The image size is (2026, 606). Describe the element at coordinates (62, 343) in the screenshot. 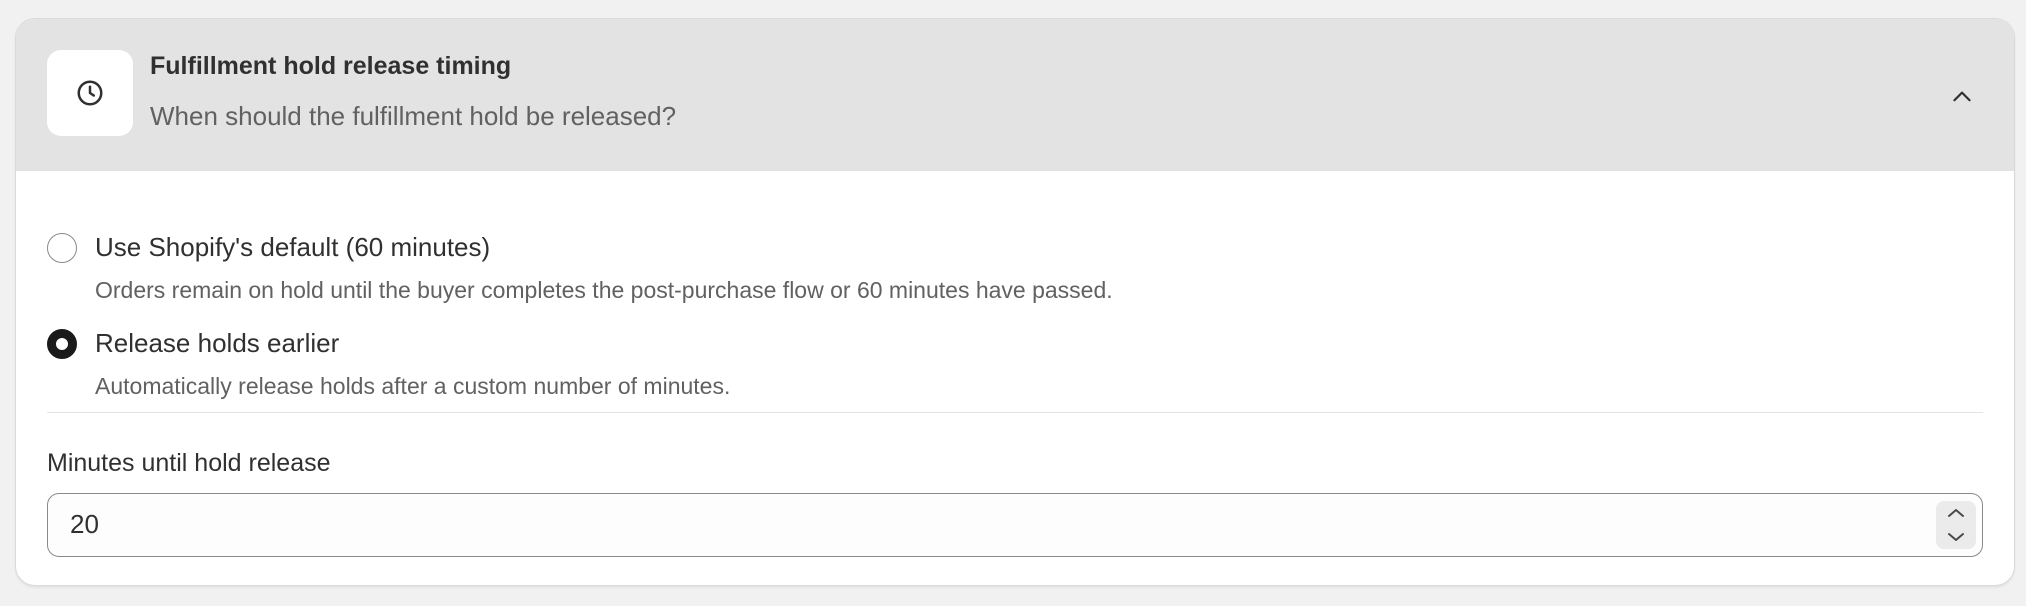

I see `radio-button-release-earlier` at that location.